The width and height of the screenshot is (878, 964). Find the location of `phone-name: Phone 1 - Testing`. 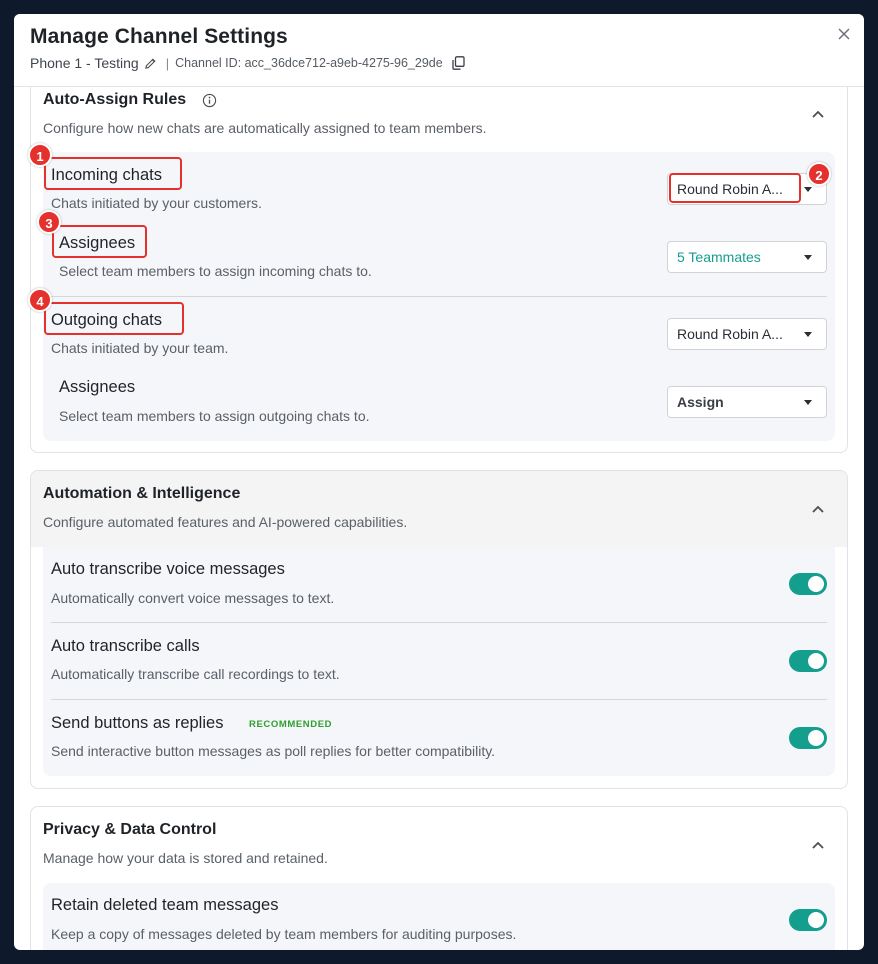

phone-name: Phone 1 - Testing is located at coordinates (84, 63).